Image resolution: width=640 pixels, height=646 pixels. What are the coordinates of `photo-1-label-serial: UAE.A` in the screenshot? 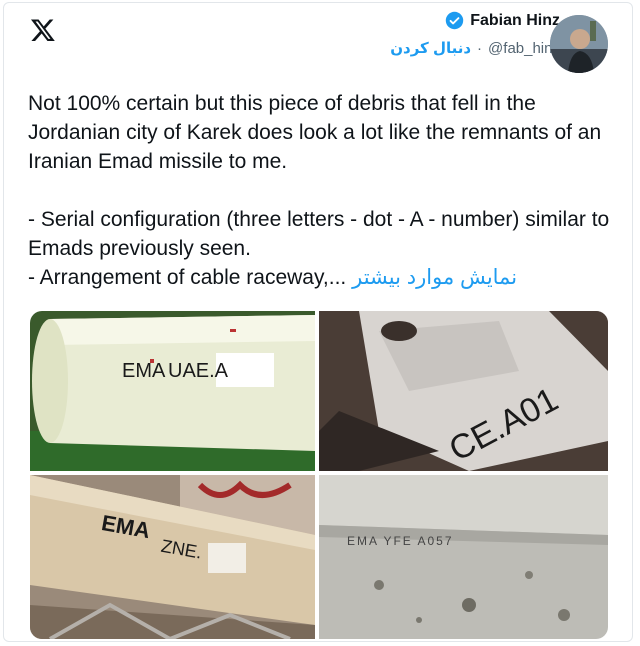 It's located at (198, 371).